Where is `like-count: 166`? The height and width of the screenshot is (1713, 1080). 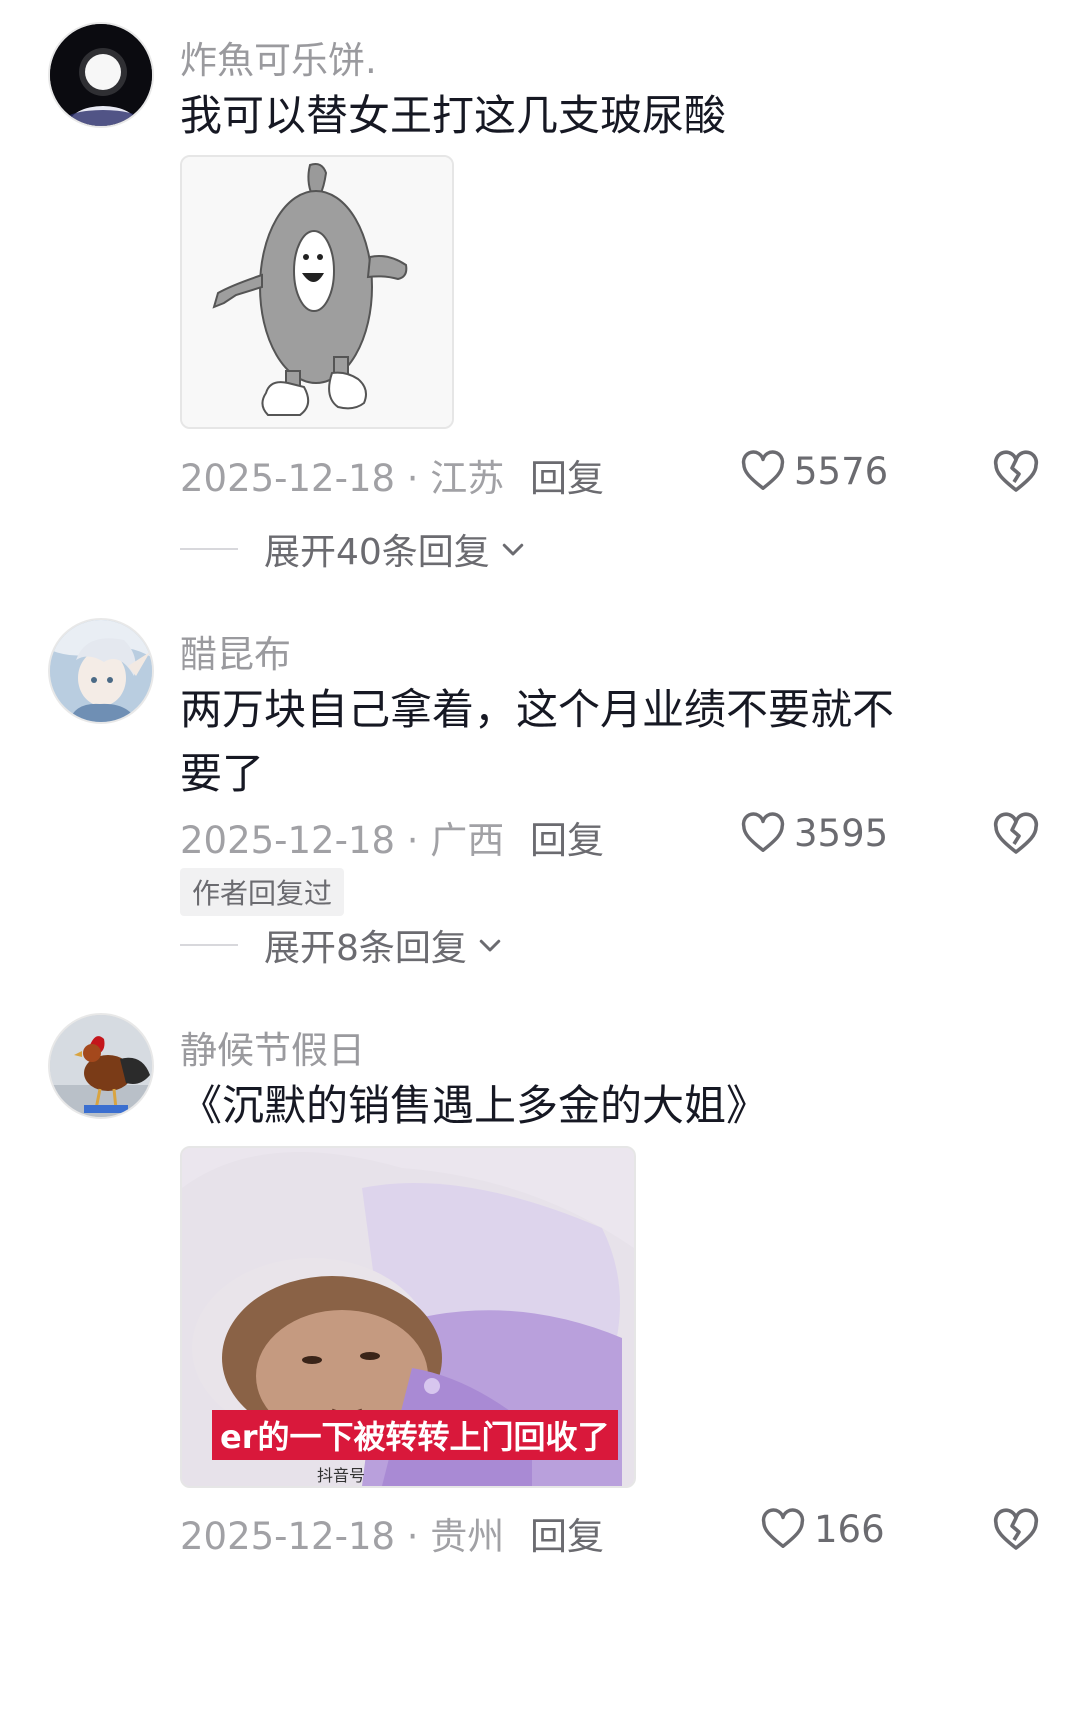 like-count: 166 is located at coordinates (849, 1529).